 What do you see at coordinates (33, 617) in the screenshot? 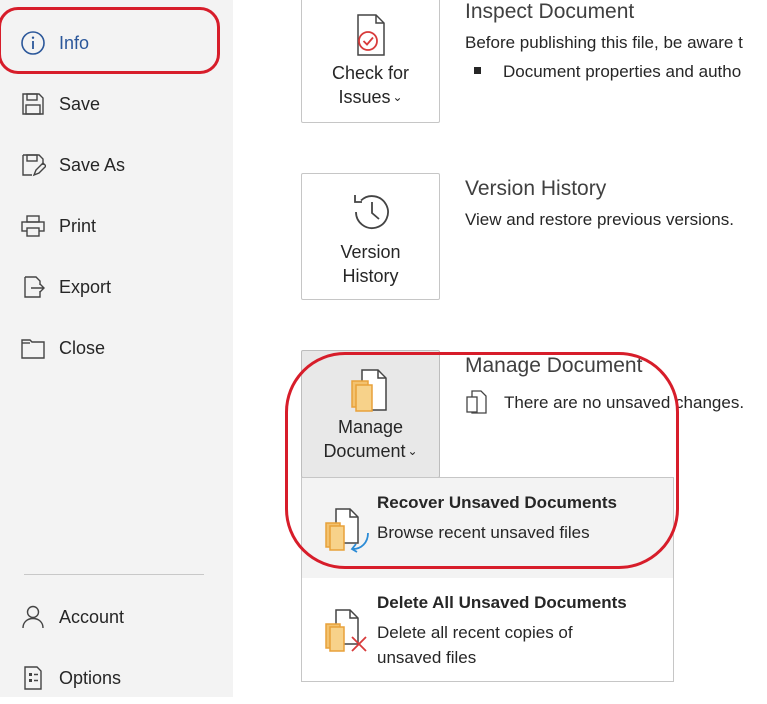
I see `person-icon` at bounding box center [33, 617].